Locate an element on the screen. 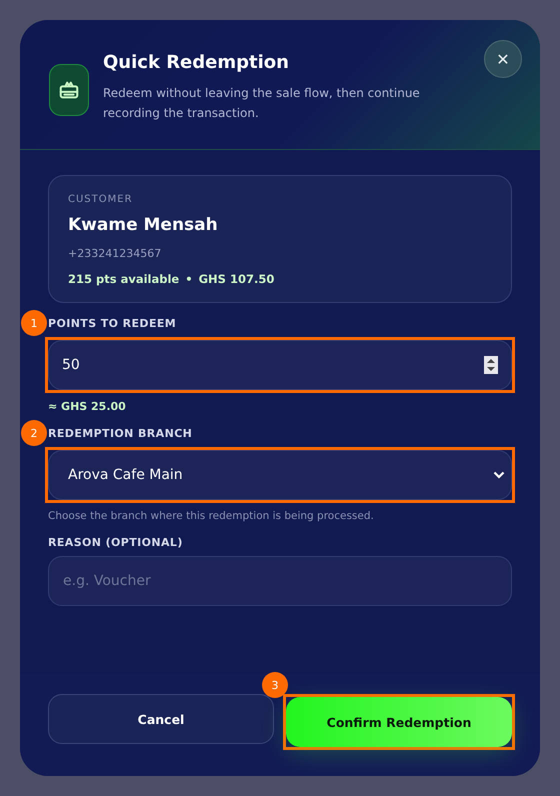 This screenshot has width=560, height=796. dialog-subtitle: Redeem without leaving the sale flow, then continue recording the transaction. is located at coordinates (262, 103).